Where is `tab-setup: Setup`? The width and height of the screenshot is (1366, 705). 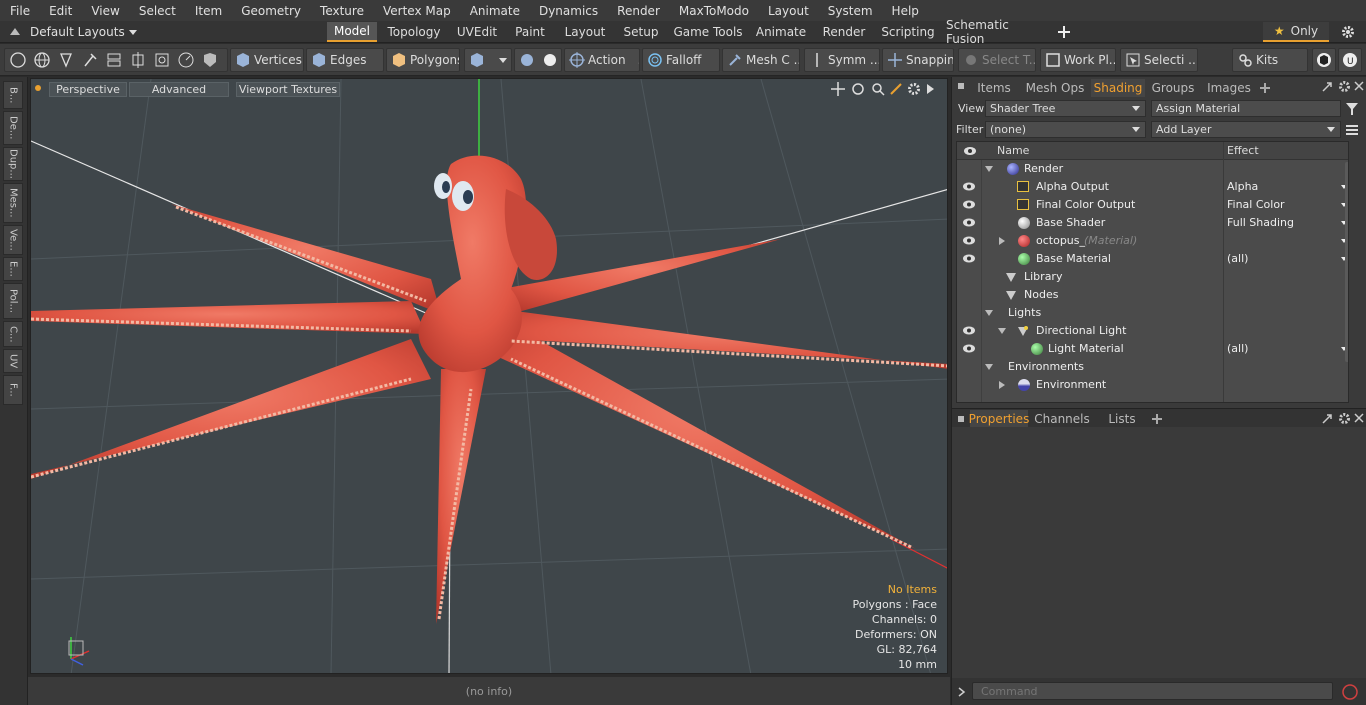
tab-setup: Setup is located at coordinates (641, 32).